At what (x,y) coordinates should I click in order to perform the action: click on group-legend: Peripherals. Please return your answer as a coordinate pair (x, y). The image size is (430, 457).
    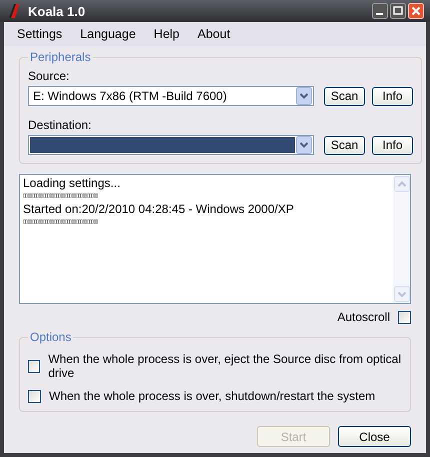
    Looking at the image, I should click on (60, 57).